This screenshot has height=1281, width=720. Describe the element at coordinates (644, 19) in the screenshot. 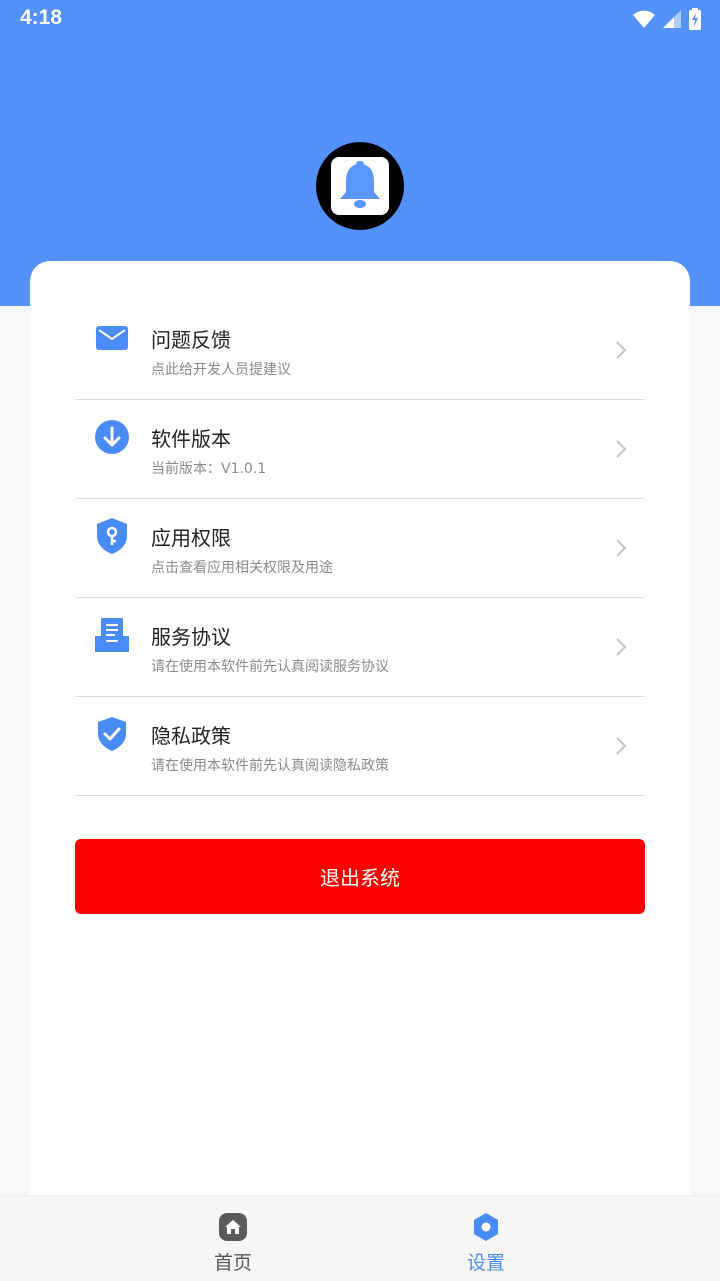

I see `wifi-icon` at that location.